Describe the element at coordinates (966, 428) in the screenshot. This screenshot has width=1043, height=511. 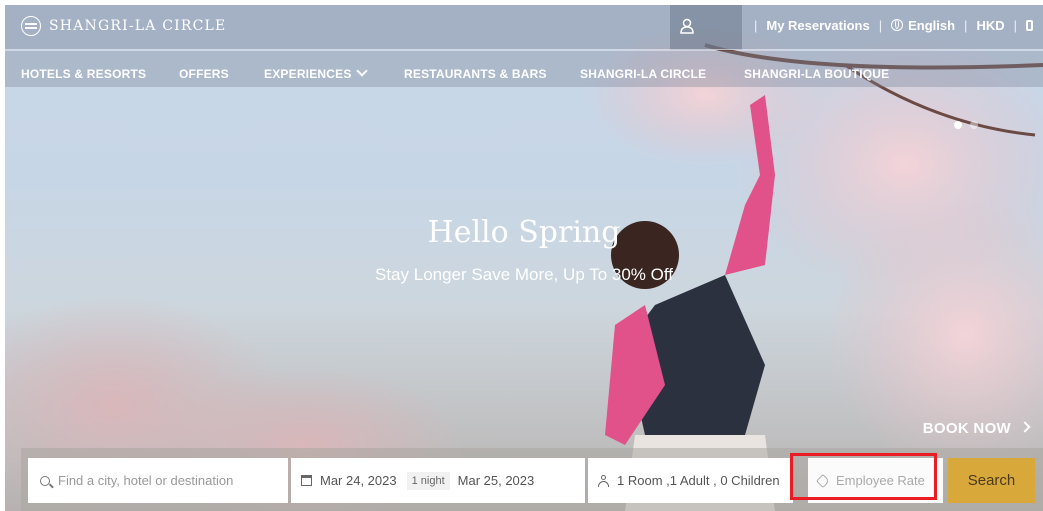
I see `book-now-label: BOOK NOW` at that location.